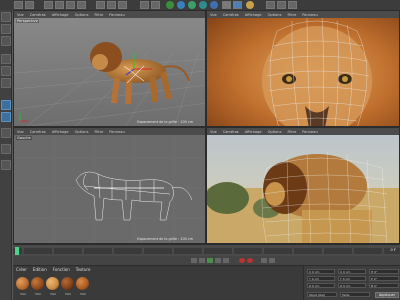  What do you see at coordinates (83, 269) in the screenshot?
I see `menu-texture: Texture` at bounding box center [83, 269].